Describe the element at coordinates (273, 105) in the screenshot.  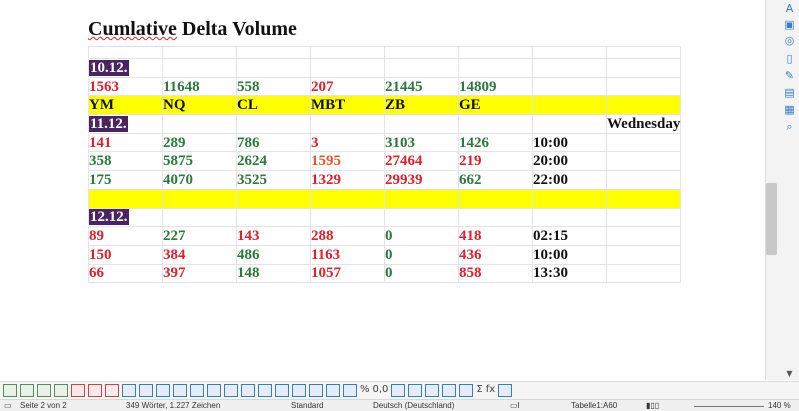
I see `table-cell: CL` at that location.